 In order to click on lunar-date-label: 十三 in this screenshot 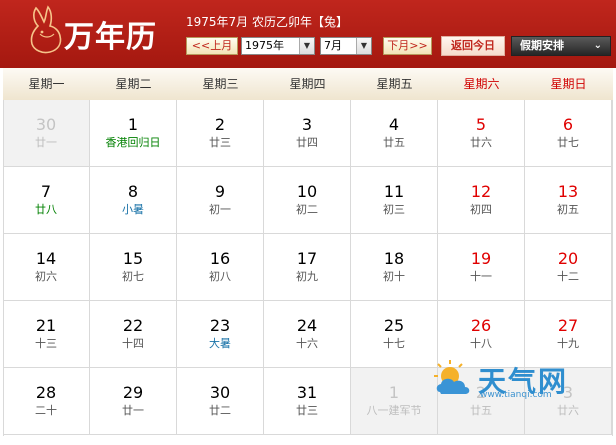, I will do `click(46, 343)`.